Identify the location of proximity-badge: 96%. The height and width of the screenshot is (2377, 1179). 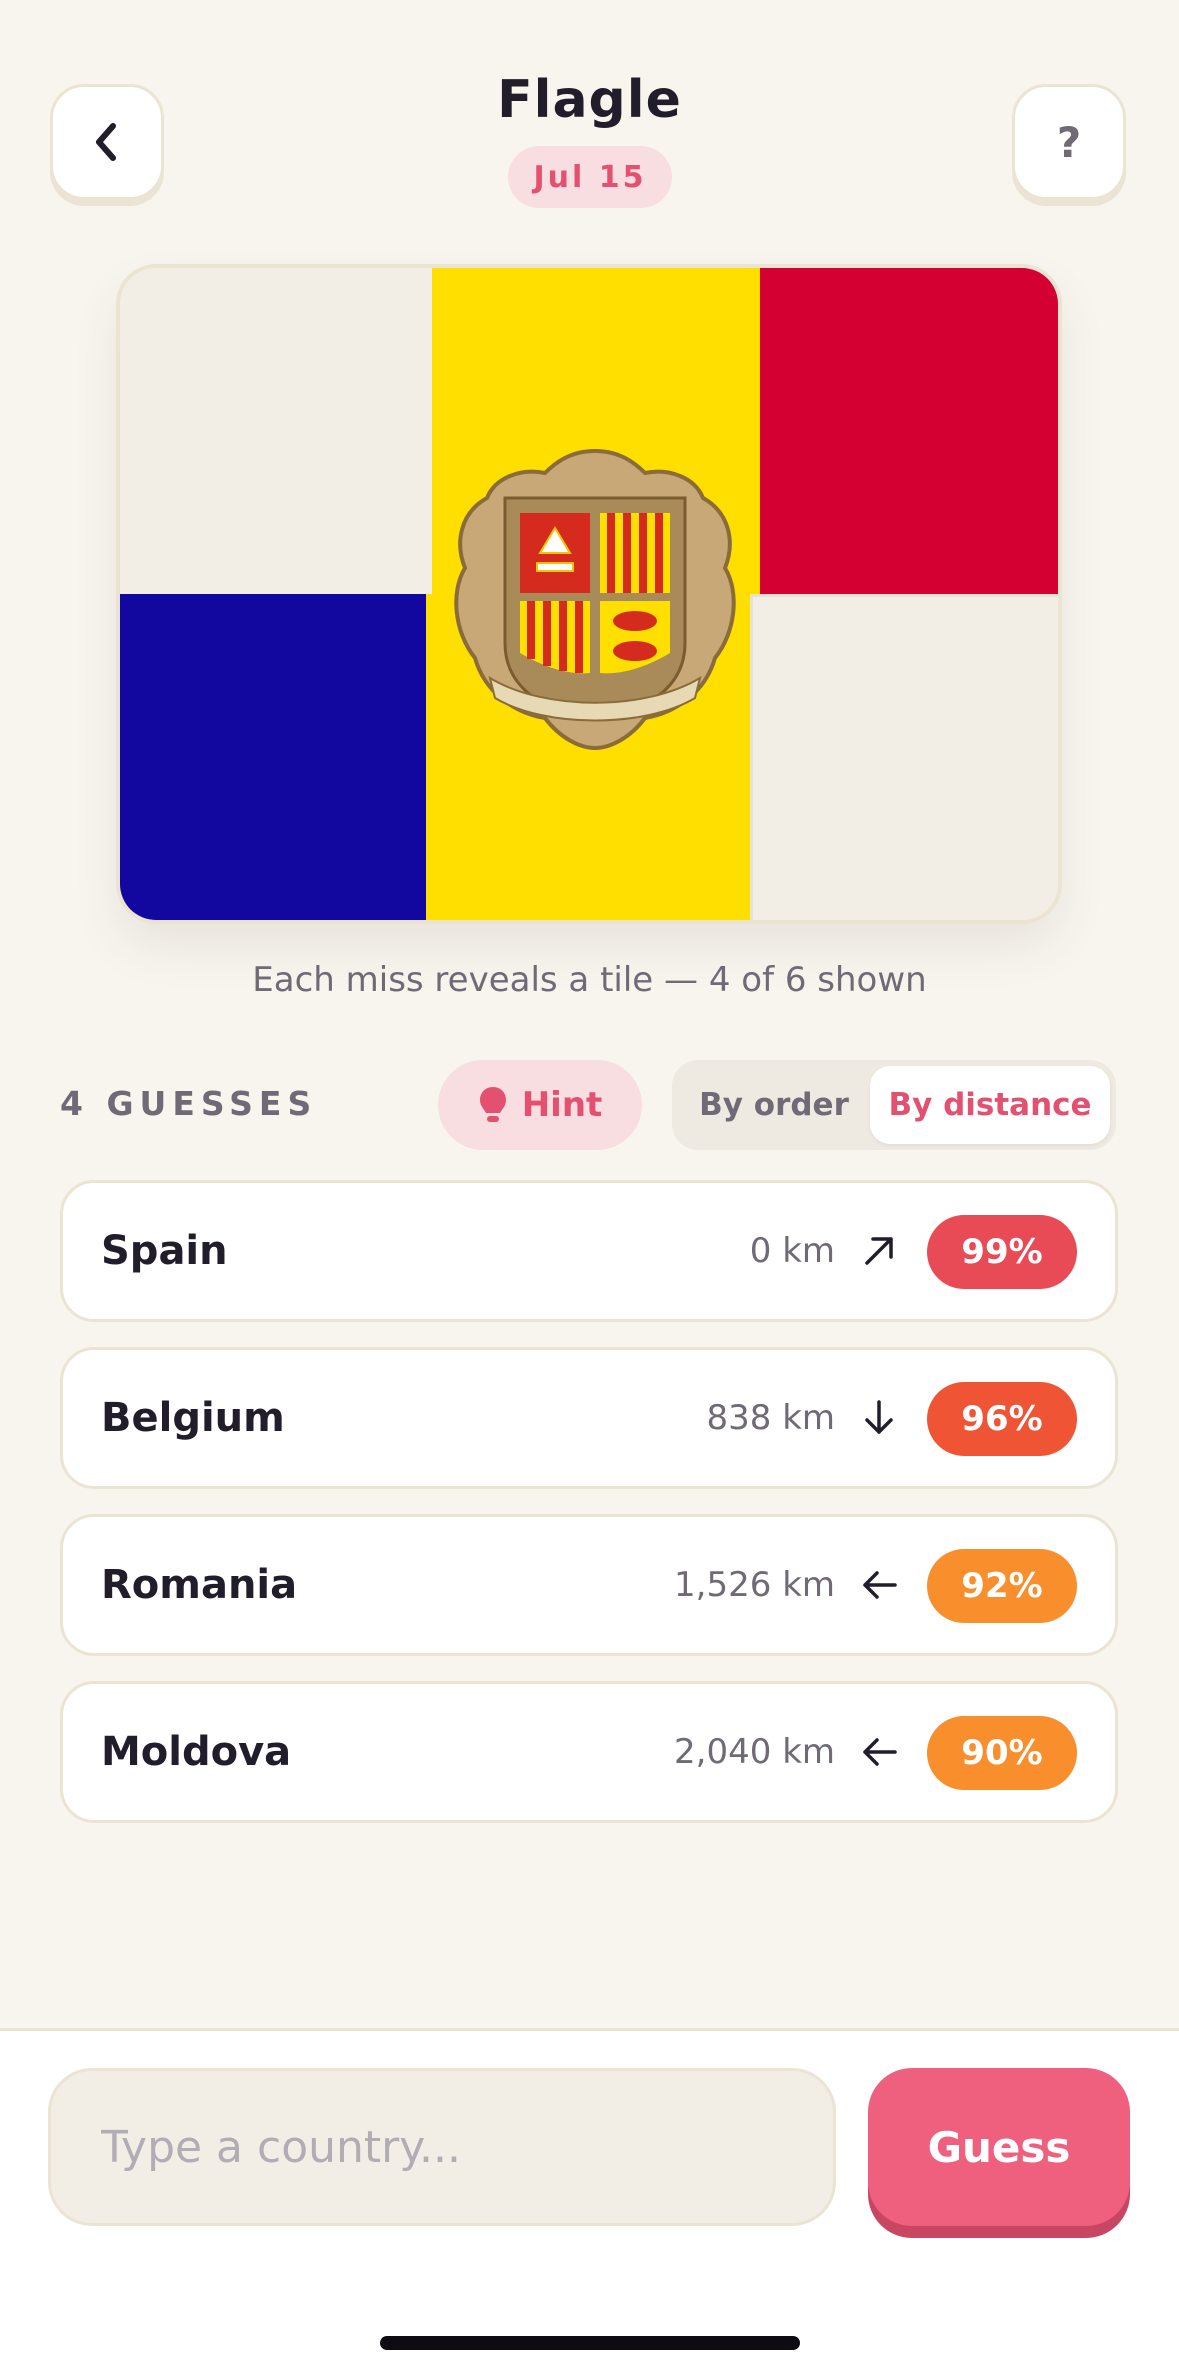
(1002, 1419).